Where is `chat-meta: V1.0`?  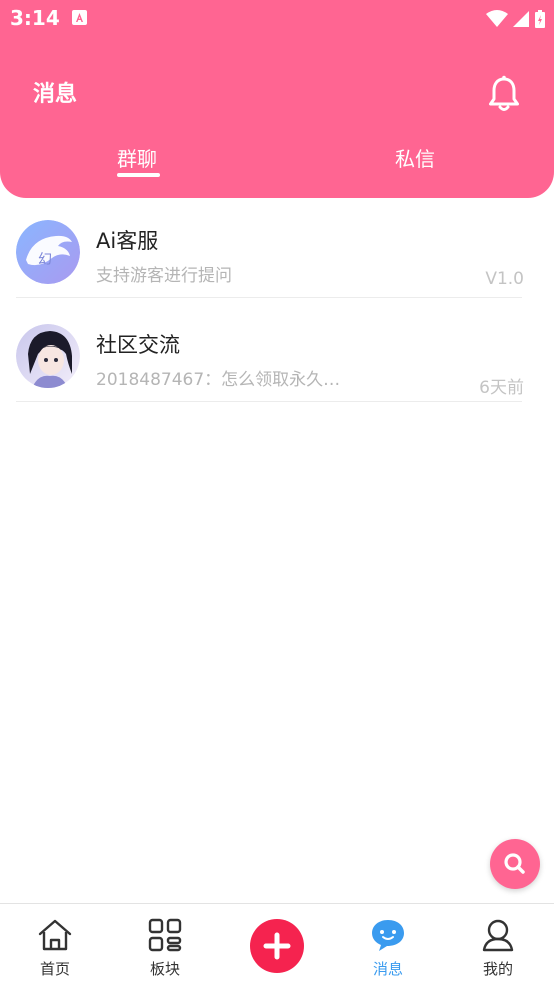 chat-meta: V1.0 is located at coordinates (504, 279).